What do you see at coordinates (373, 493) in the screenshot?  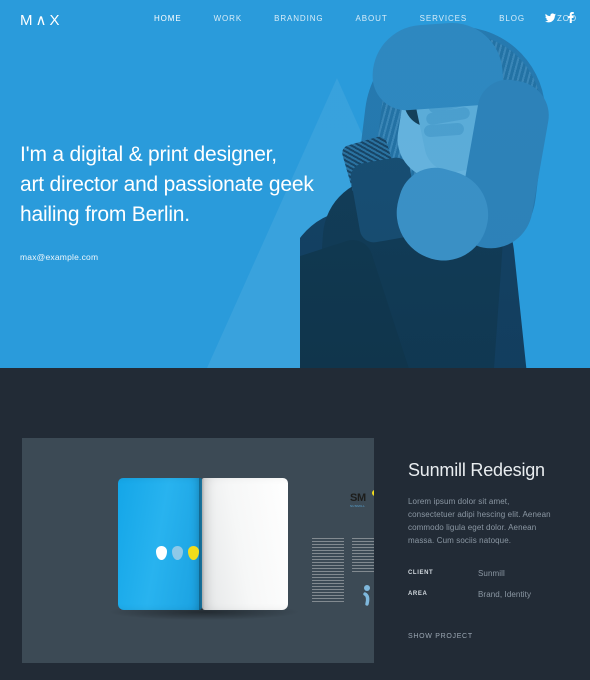 I see `sm-logo-dot` at bounding box center [373, 493].